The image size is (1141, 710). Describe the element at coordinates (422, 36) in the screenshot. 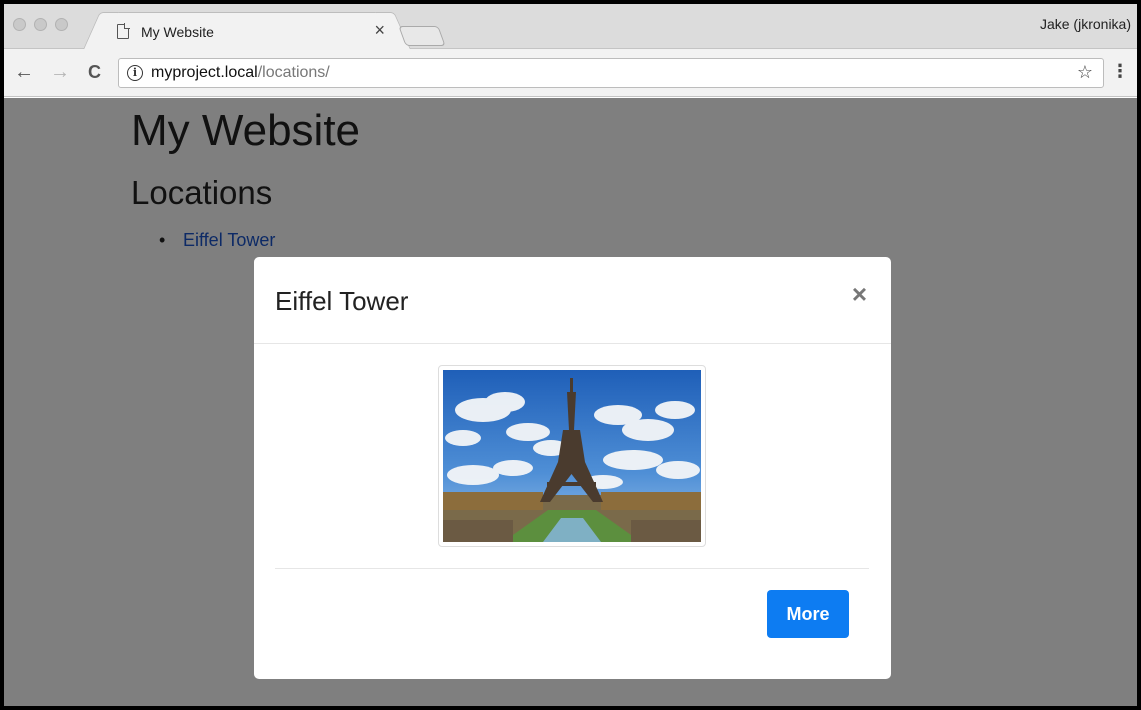

I see `new-tab-button` at that location.